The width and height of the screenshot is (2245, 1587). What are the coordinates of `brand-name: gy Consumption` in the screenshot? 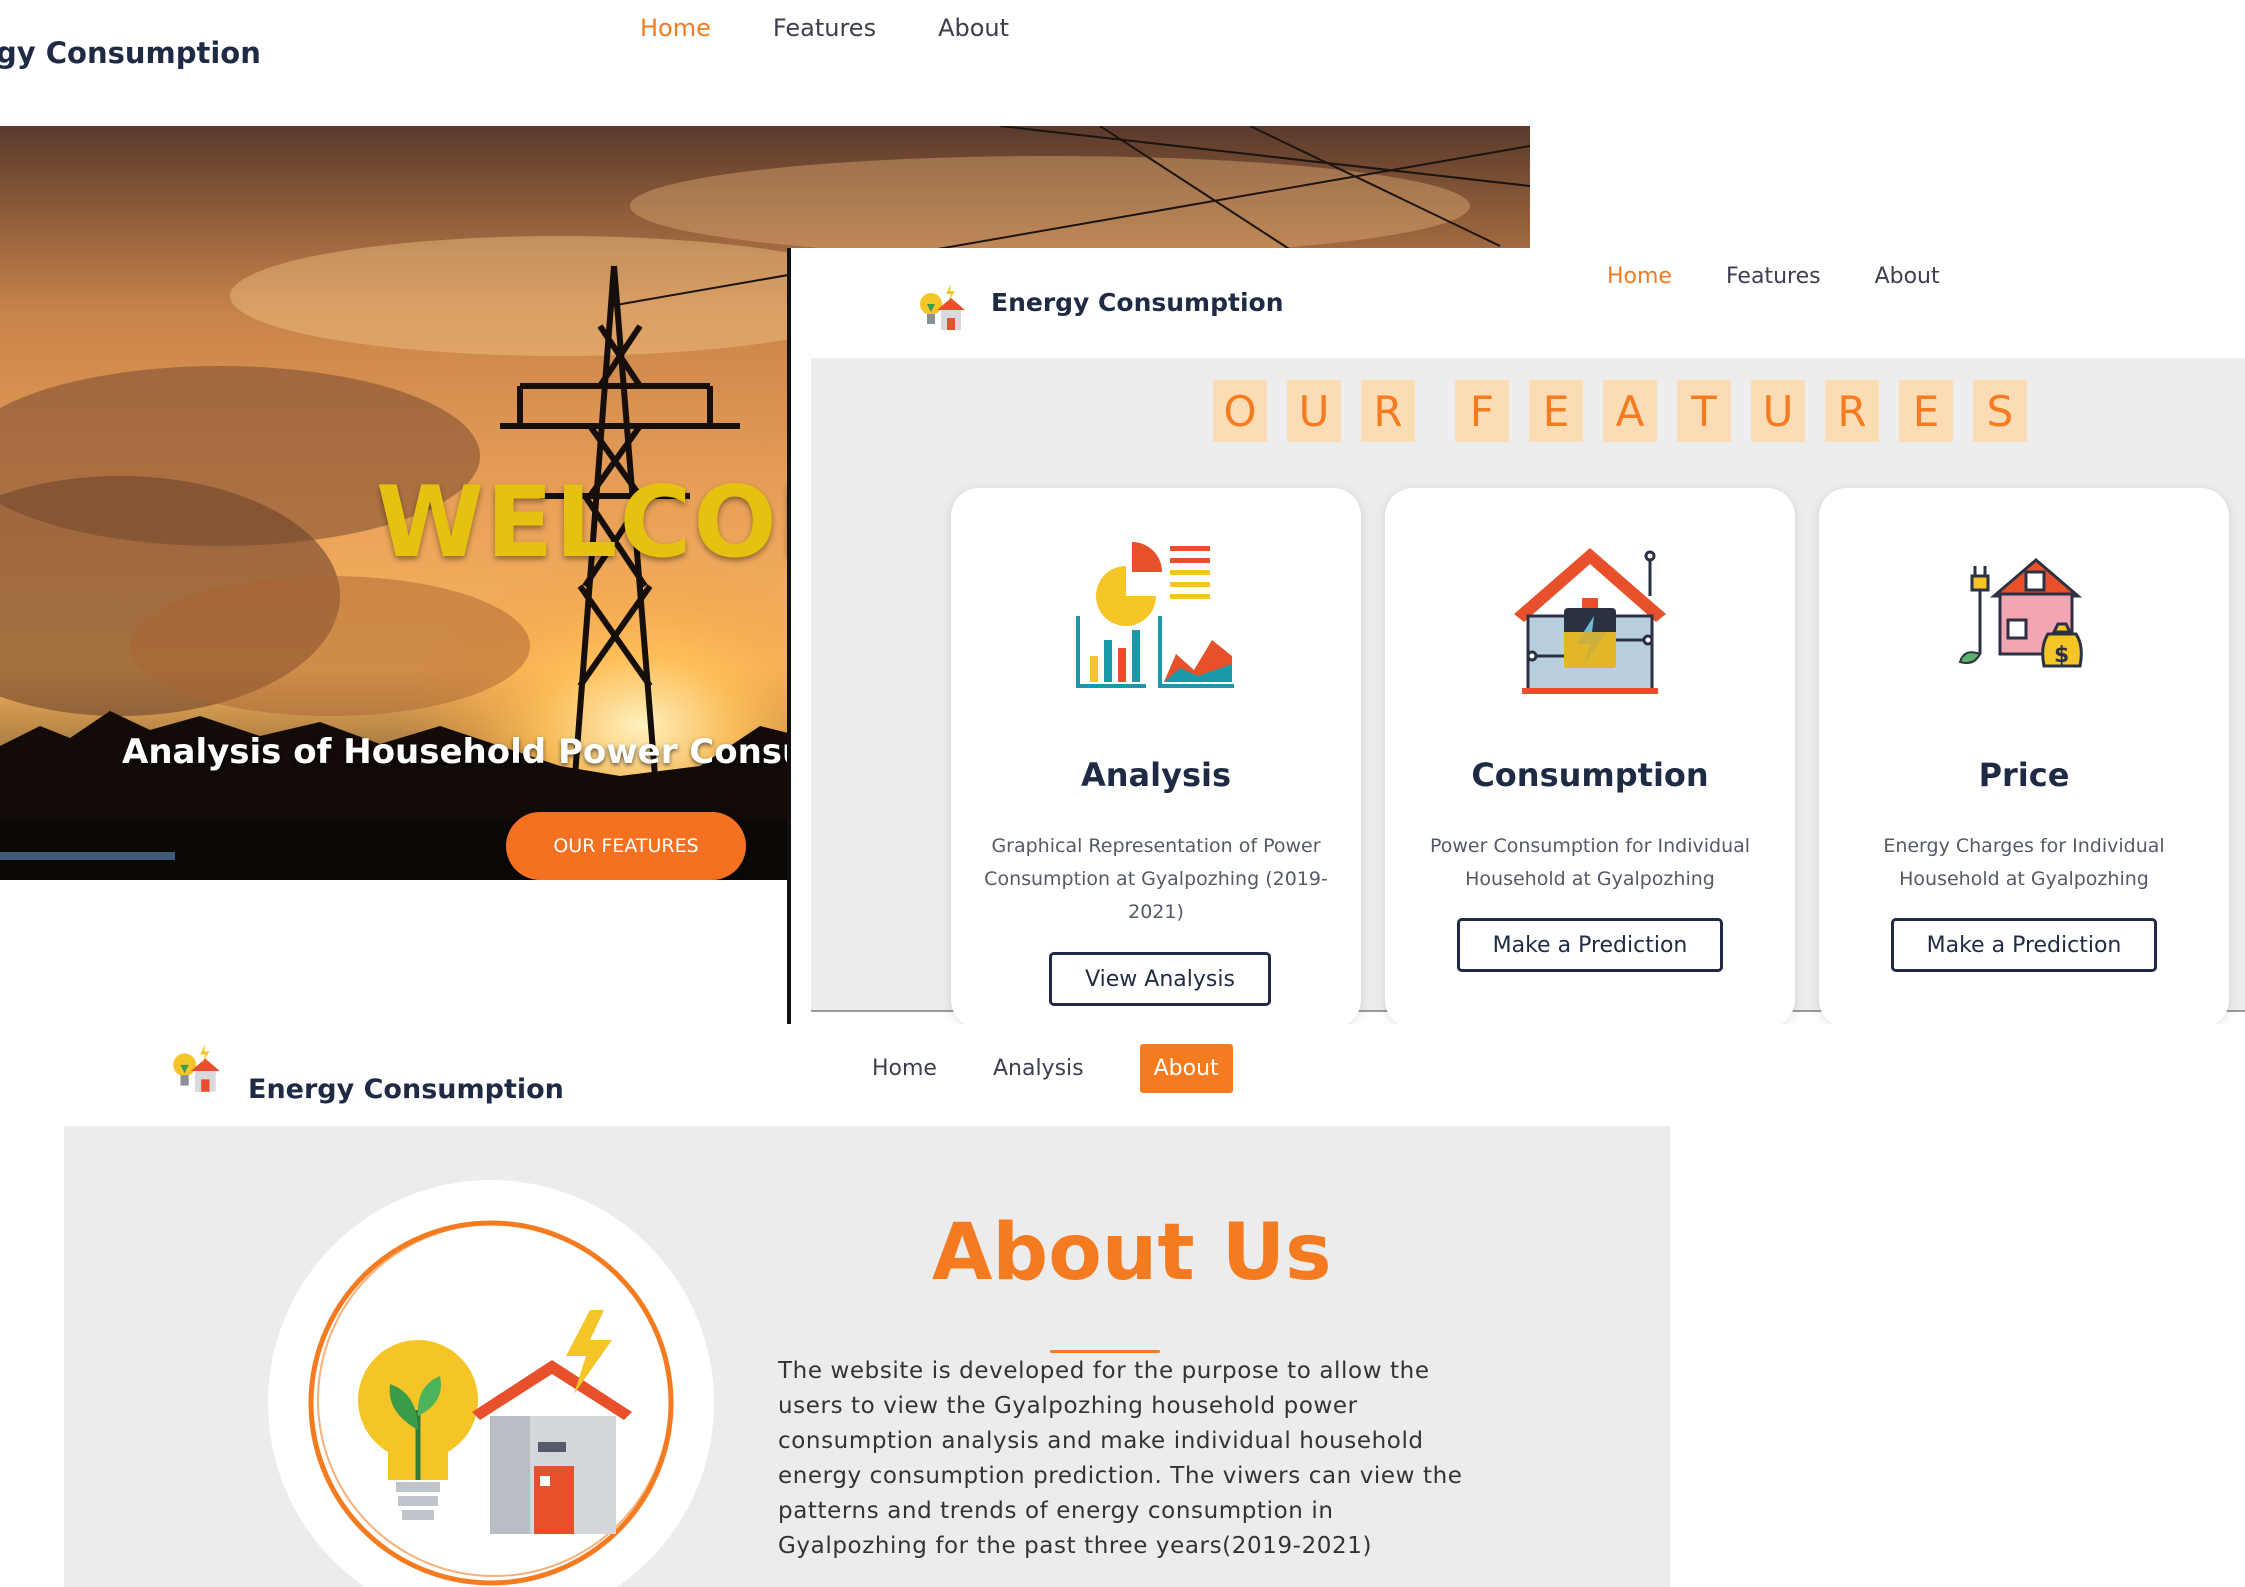 It's located at (130, 53).